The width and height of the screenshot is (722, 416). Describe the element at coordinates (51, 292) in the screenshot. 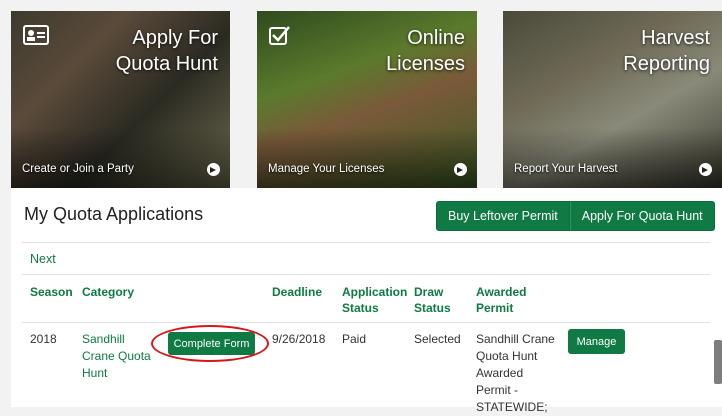

I see `header-season: Season` at that location.